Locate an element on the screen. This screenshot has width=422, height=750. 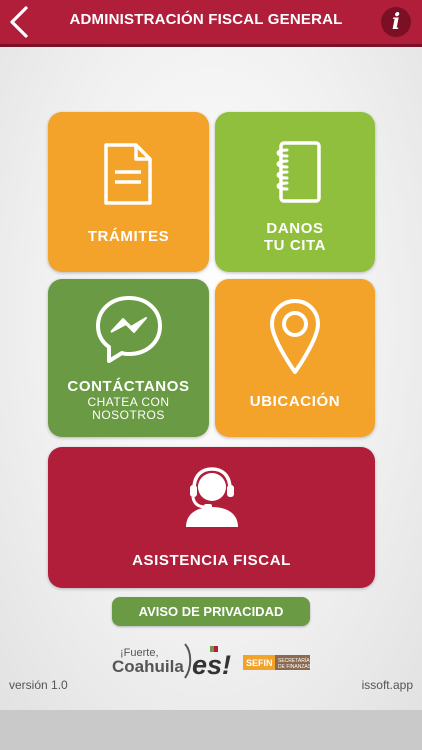
aviso-privacidad-button: AVISO DE PRIVACIDAD is located at coordinates (211, 611).